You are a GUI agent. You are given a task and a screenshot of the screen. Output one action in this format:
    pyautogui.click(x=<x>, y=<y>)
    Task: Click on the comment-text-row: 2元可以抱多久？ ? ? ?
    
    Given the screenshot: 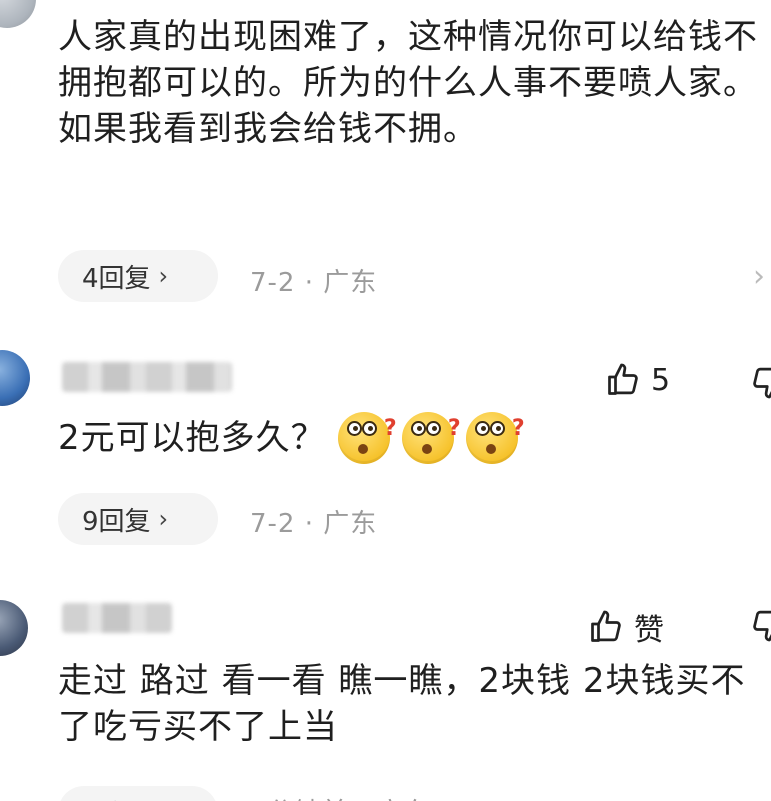 What is the action you would take?
    pyautogui.click(x=338, y=438)
    